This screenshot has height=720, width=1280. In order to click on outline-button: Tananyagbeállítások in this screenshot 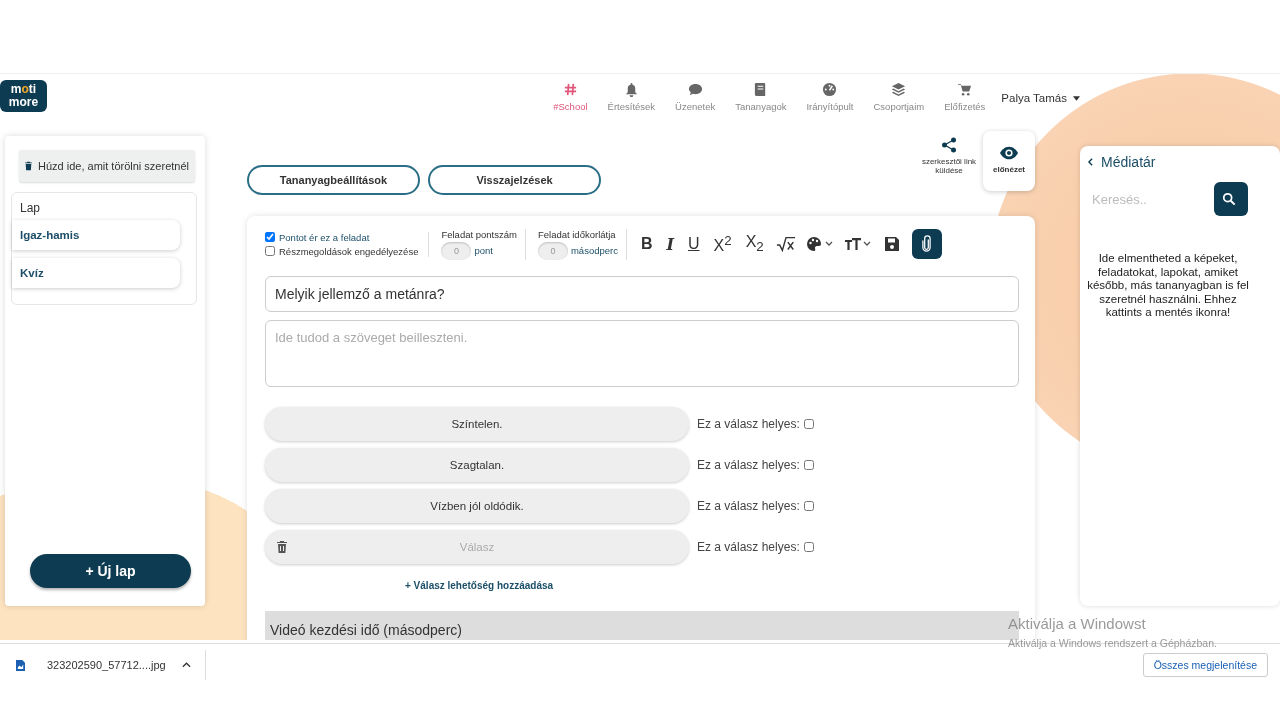, I will do `click(333, 180)`.